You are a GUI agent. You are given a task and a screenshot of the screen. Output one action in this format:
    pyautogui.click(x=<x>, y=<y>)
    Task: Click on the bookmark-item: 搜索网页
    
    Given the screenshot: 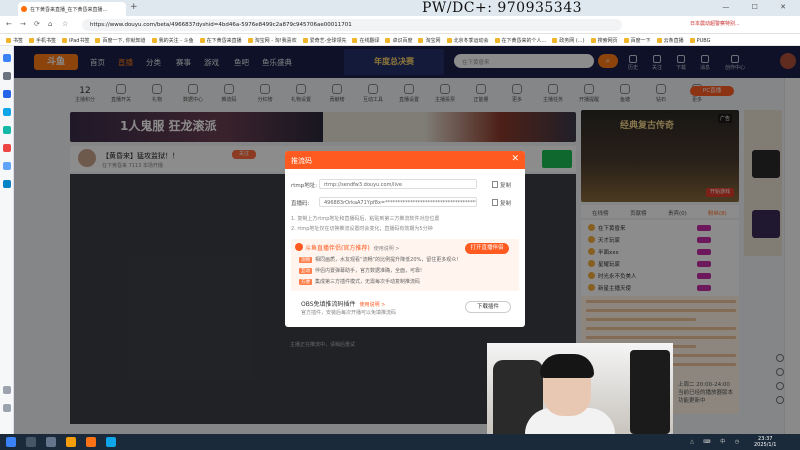 What is the action you would take?
    pyautogui.click(x=601, y=39)
    